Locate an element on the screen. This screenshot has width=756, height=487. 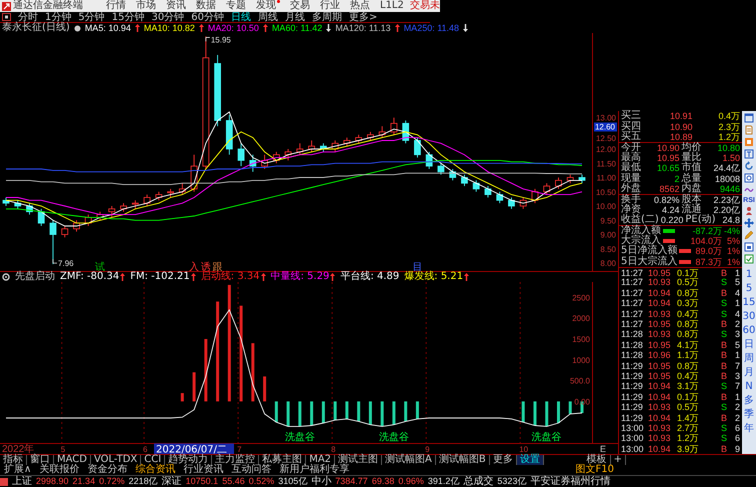
period-shortcut: 60 is located at coordinates (749, 331).